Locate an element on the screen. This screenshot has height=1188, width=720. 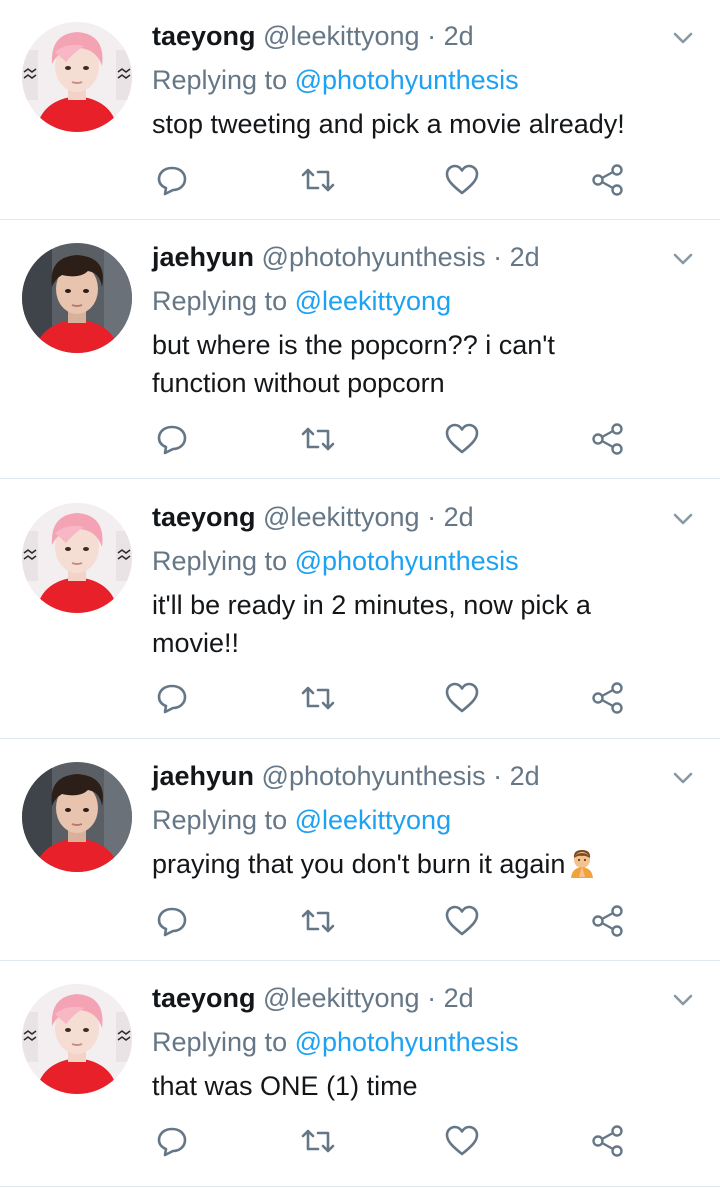
tweet-text: praying that you don't burn it again is located at coordinates (359, 864).